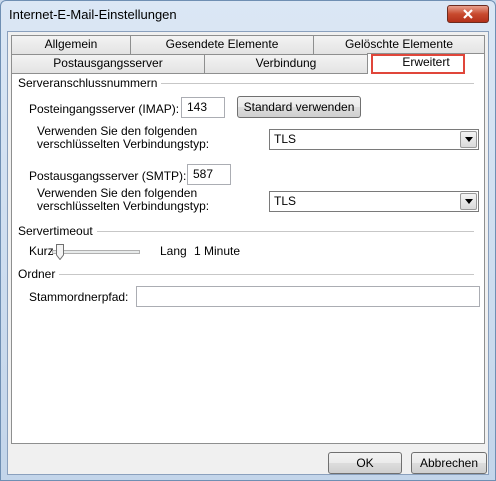 This screenshot has width=496, height=481. I want to click on tab-verbindung: Verbindung, so click(286, 63).